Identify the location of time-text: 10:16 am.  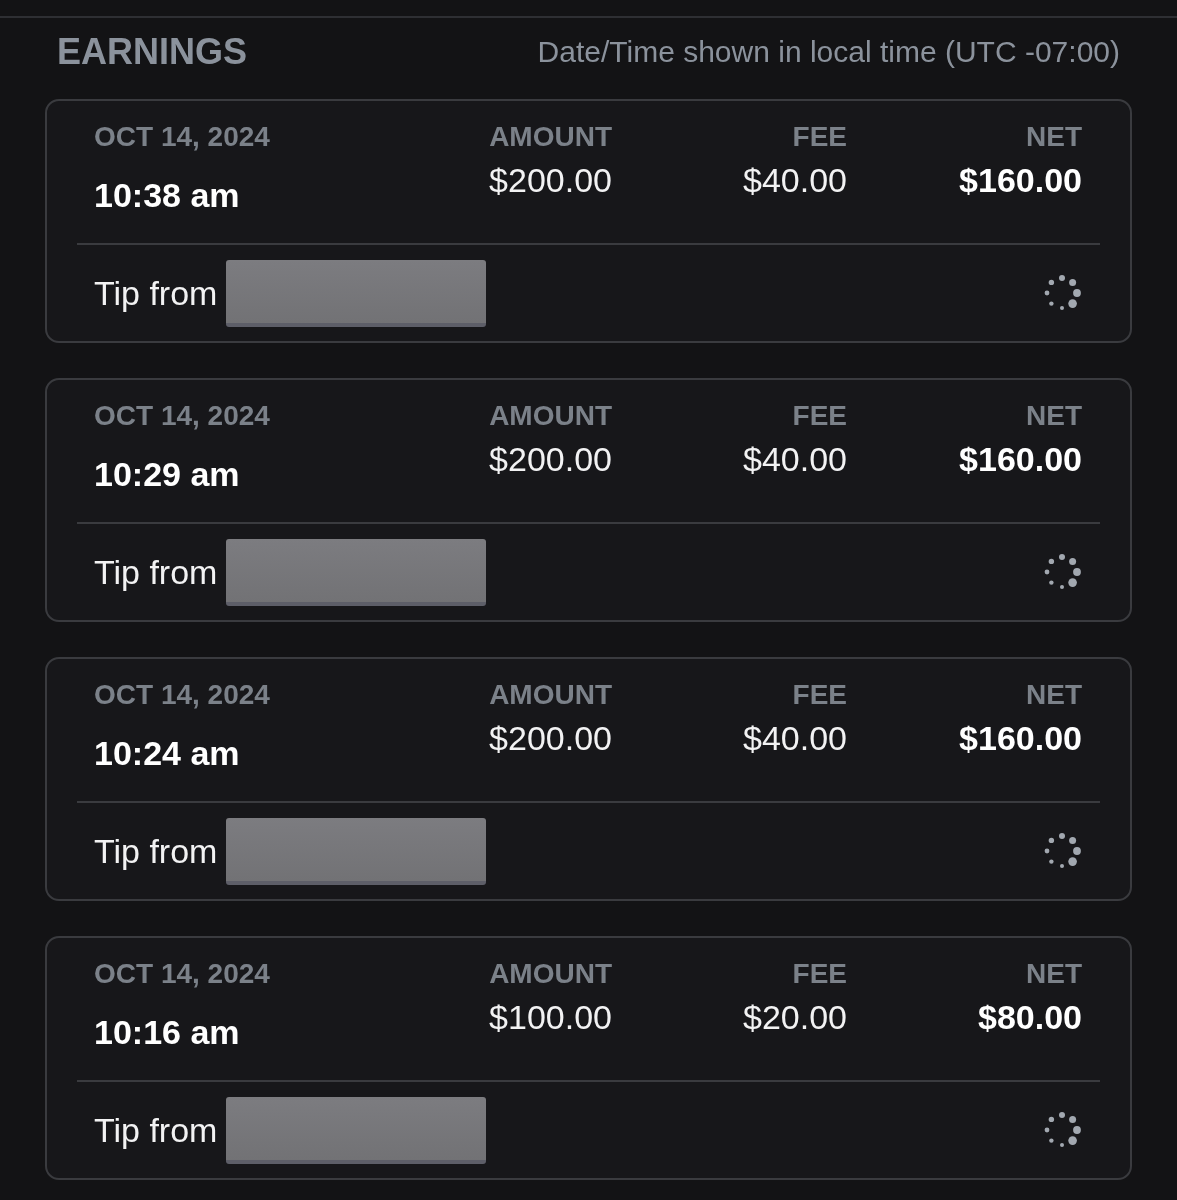
(167, 1032).